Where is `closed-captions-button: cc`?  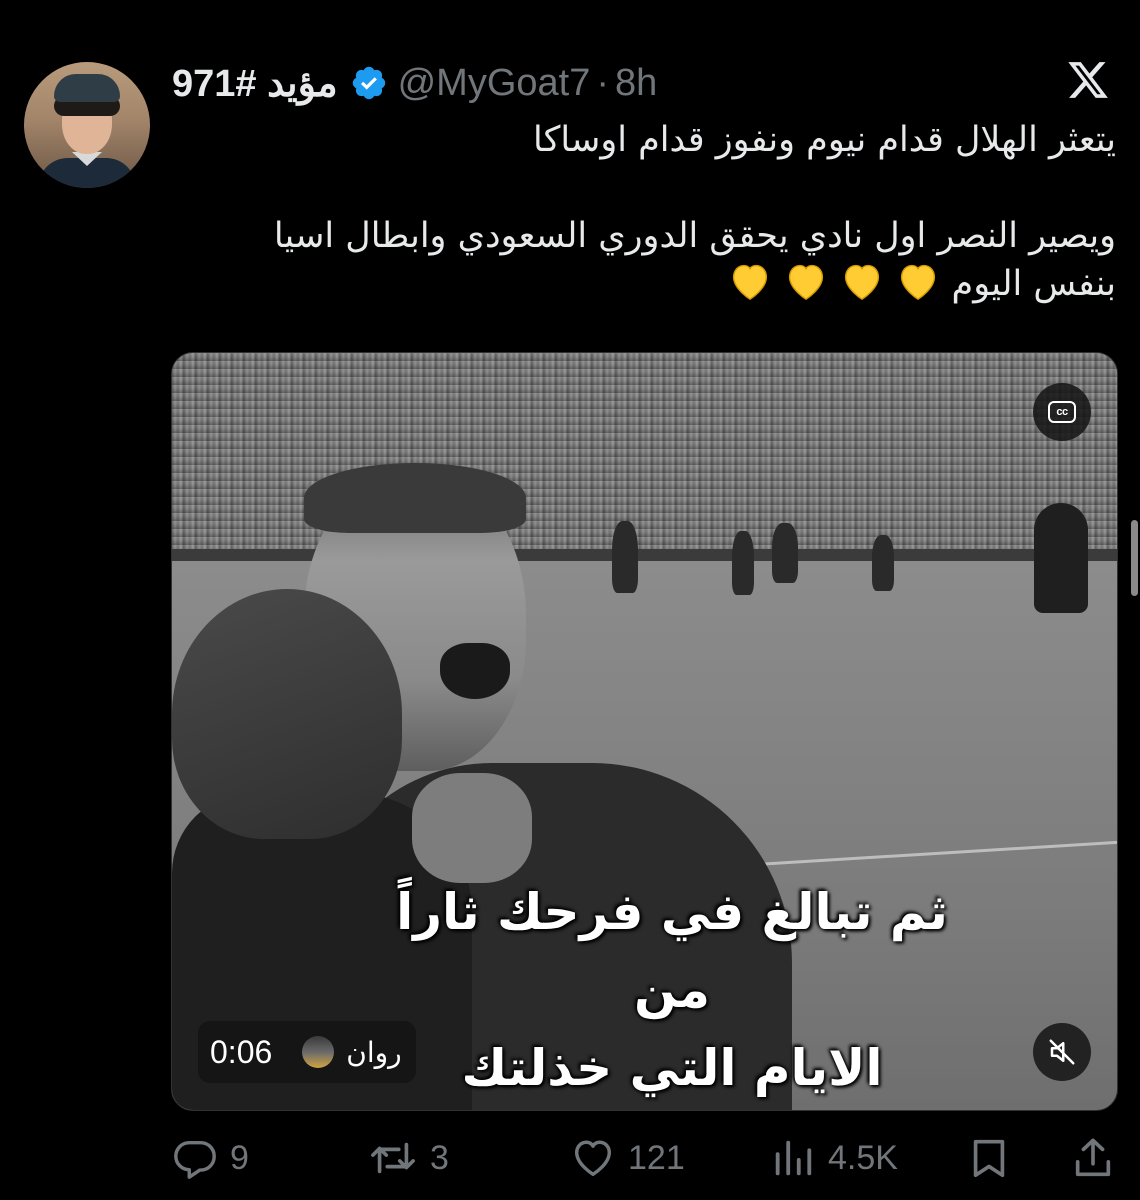
closed-captions-button: cc is located at coordinates (1062, 412).